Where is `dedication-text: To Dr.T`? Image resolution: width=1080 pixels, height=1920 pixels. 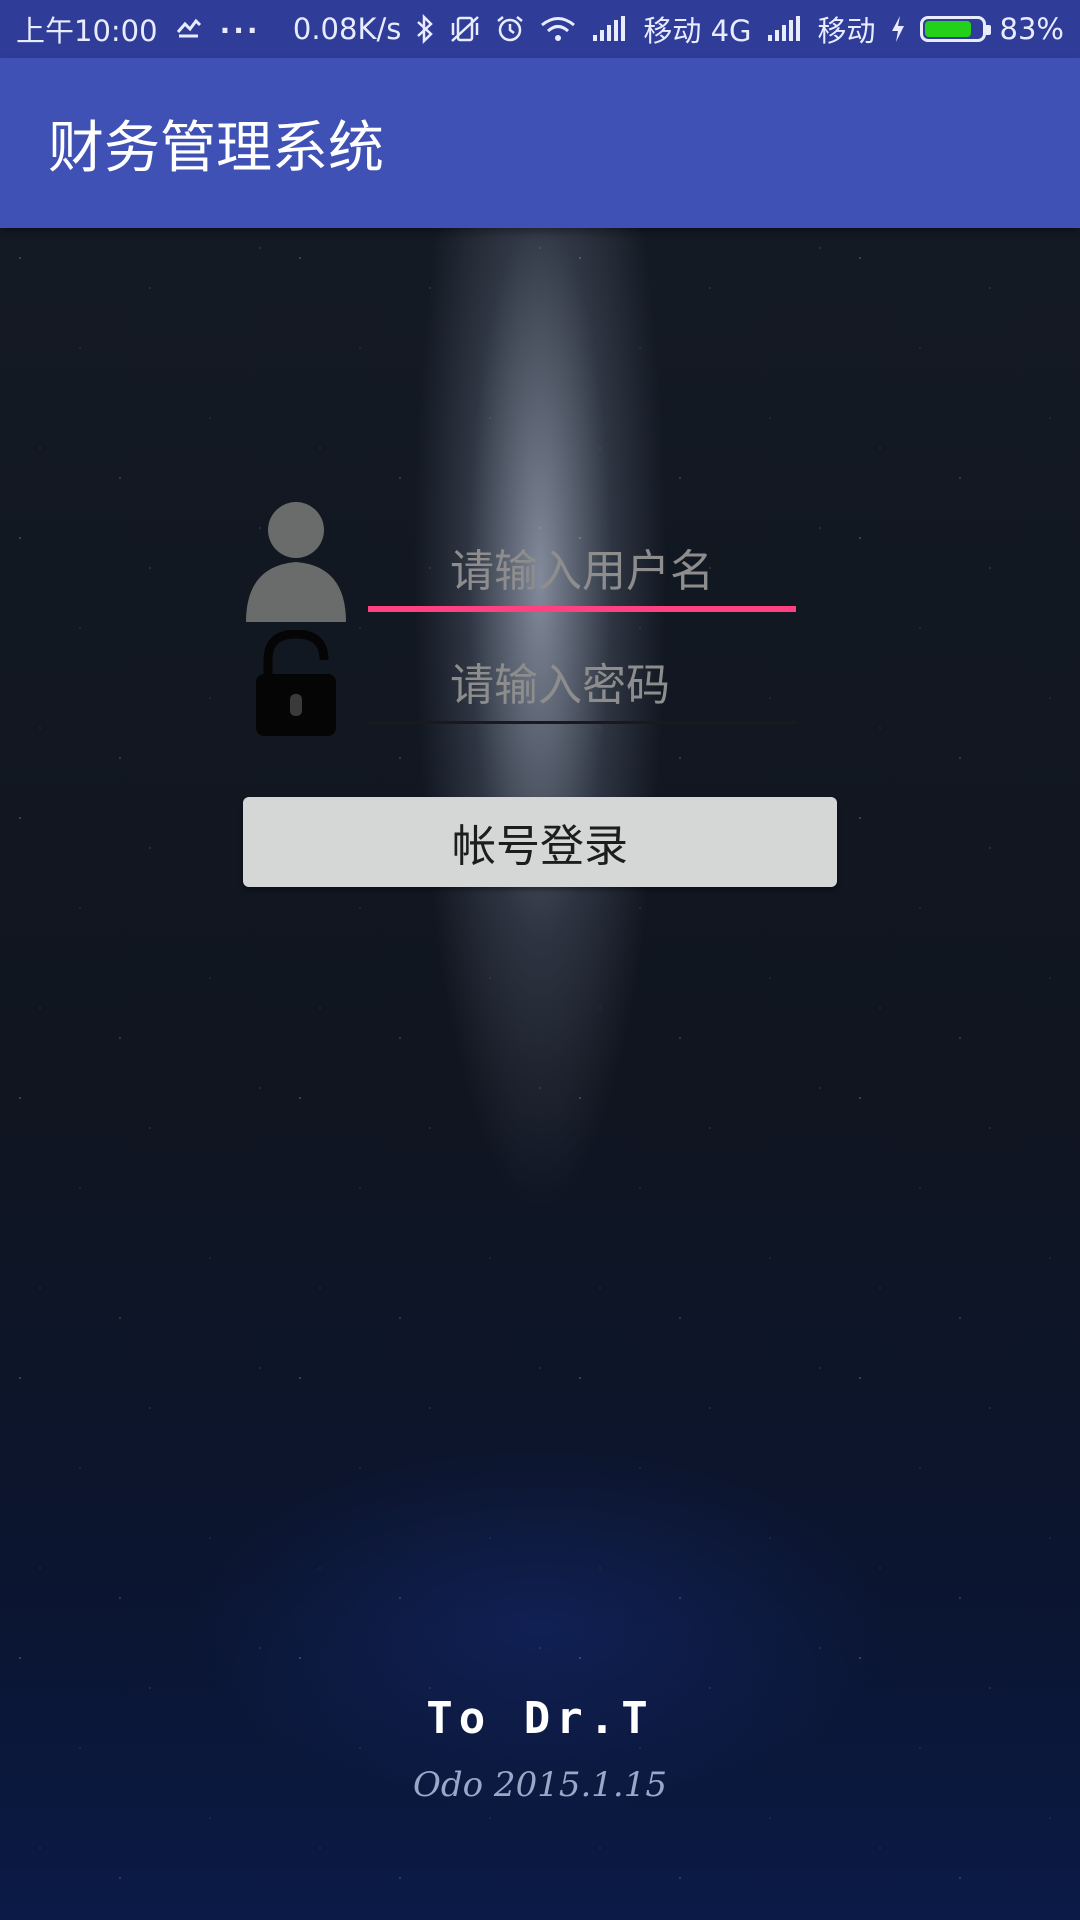
dedication-text: To Dr.T is located at coordinates (540, 1718).